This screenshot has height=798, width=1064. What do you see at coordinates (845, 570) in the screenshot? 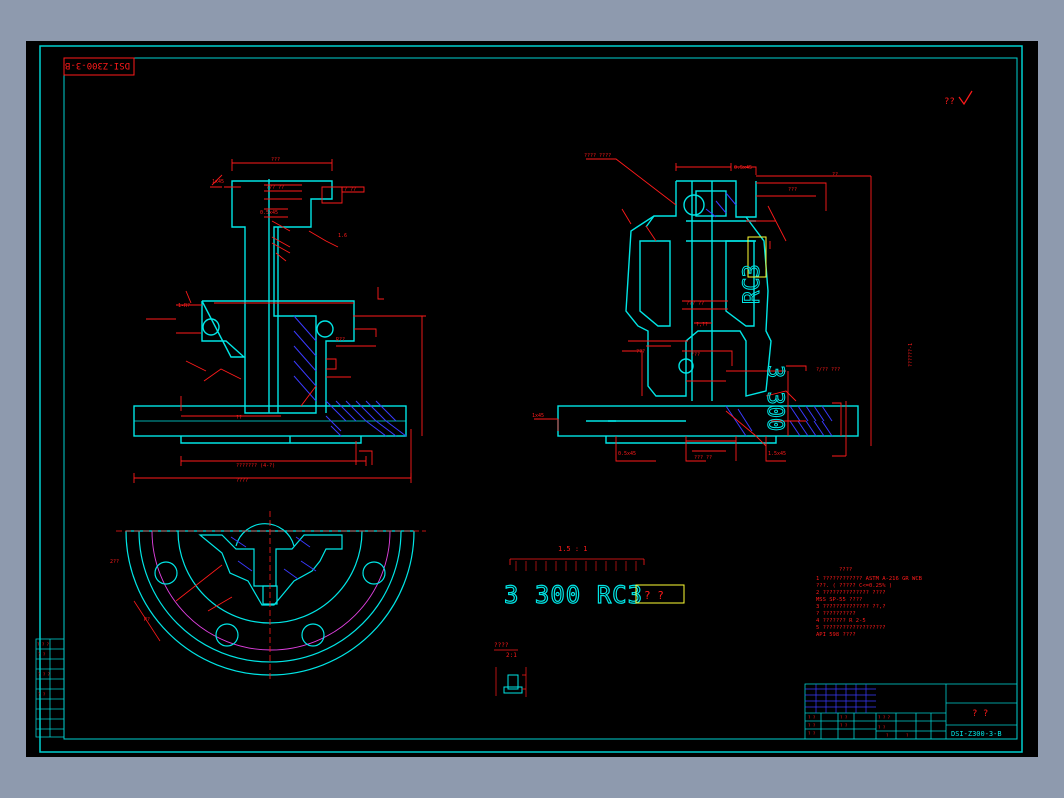
I see `notes-title: ????` at bounding box center [845, 570].